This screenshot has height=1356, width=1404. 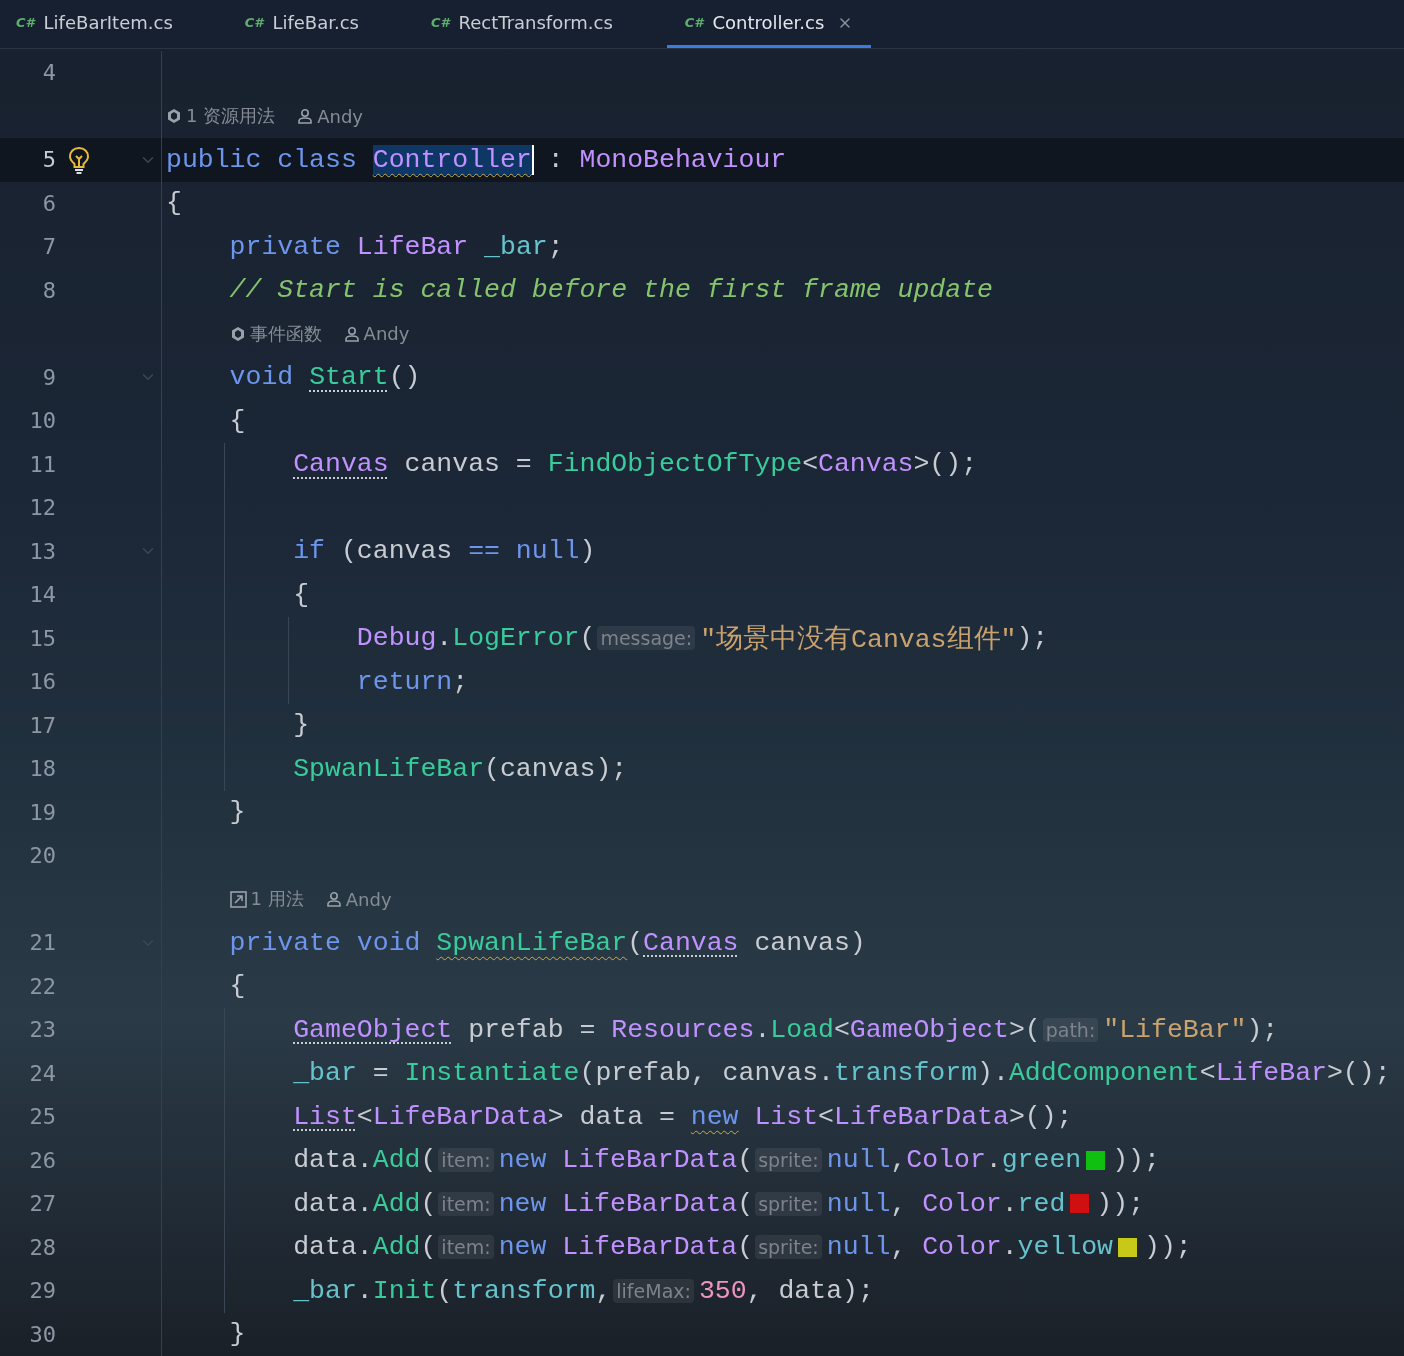 What do you see at coordinates (786, 1116) in the screenshot?
I see `type-name: List` at bounding box center [786, 1116].